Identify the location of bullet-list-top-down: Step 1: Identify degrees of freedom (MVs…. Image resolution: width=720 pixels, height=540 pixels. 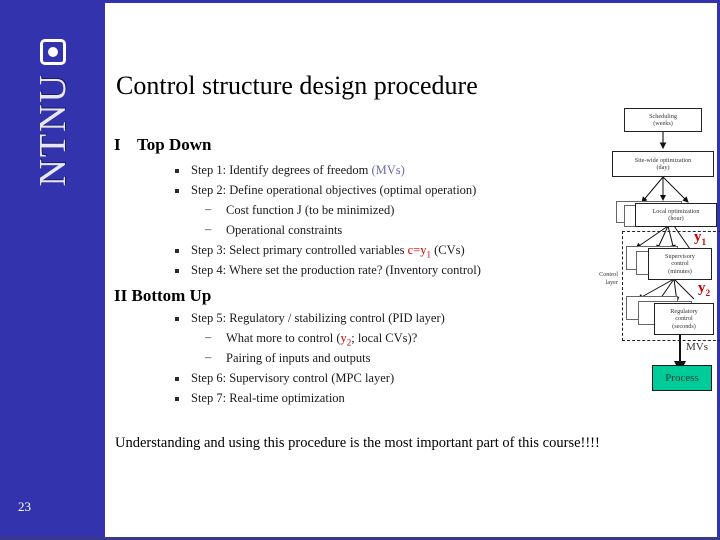
(323, 221).